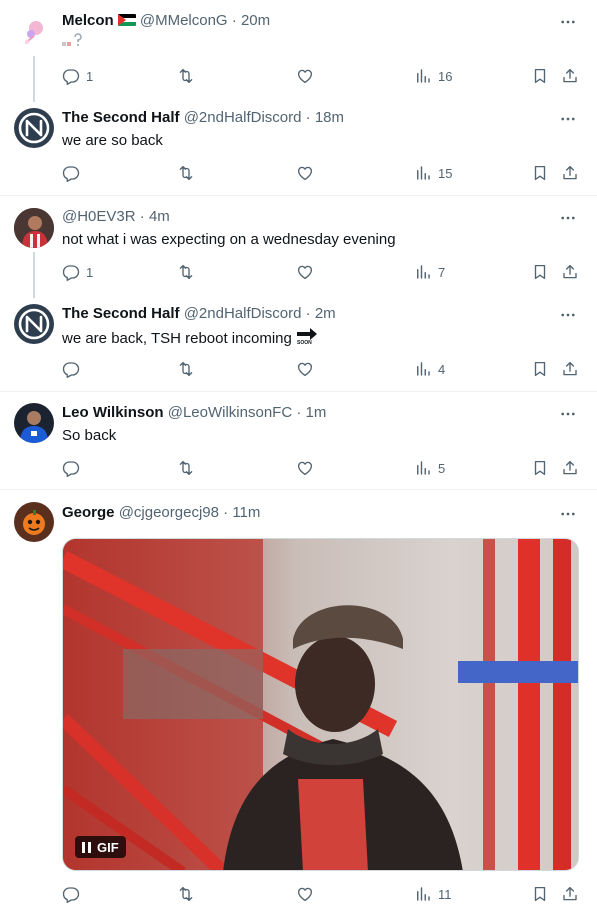  Describe the element at coordinates (73, 42) in the screenshot. I see `emoji-icon` at that location.